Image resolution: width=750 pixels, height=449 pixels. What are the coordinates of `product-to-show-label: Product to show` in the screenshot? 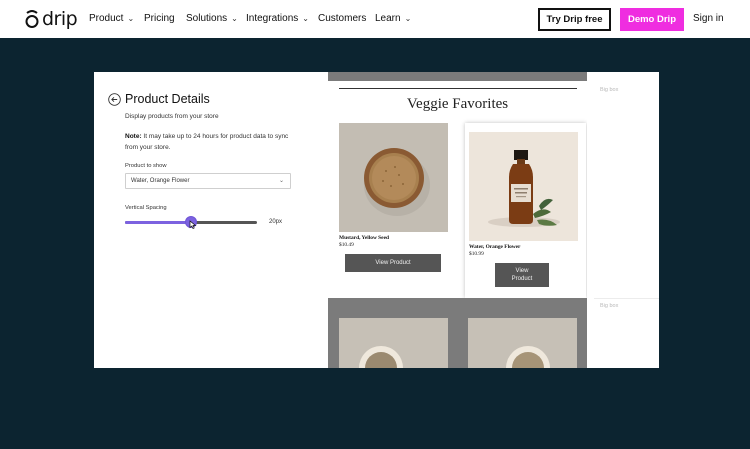 It's located at (146, 166).